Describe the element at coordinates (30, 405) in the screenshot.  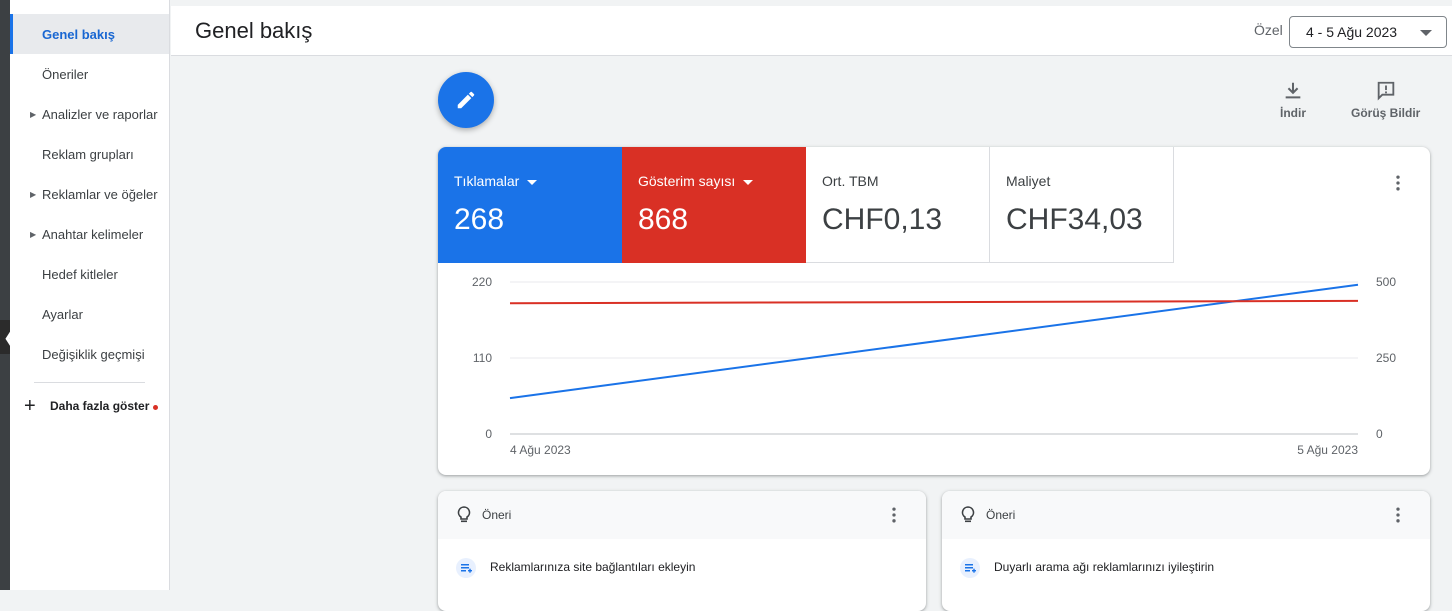
I see `plus-icon: +` at that location.